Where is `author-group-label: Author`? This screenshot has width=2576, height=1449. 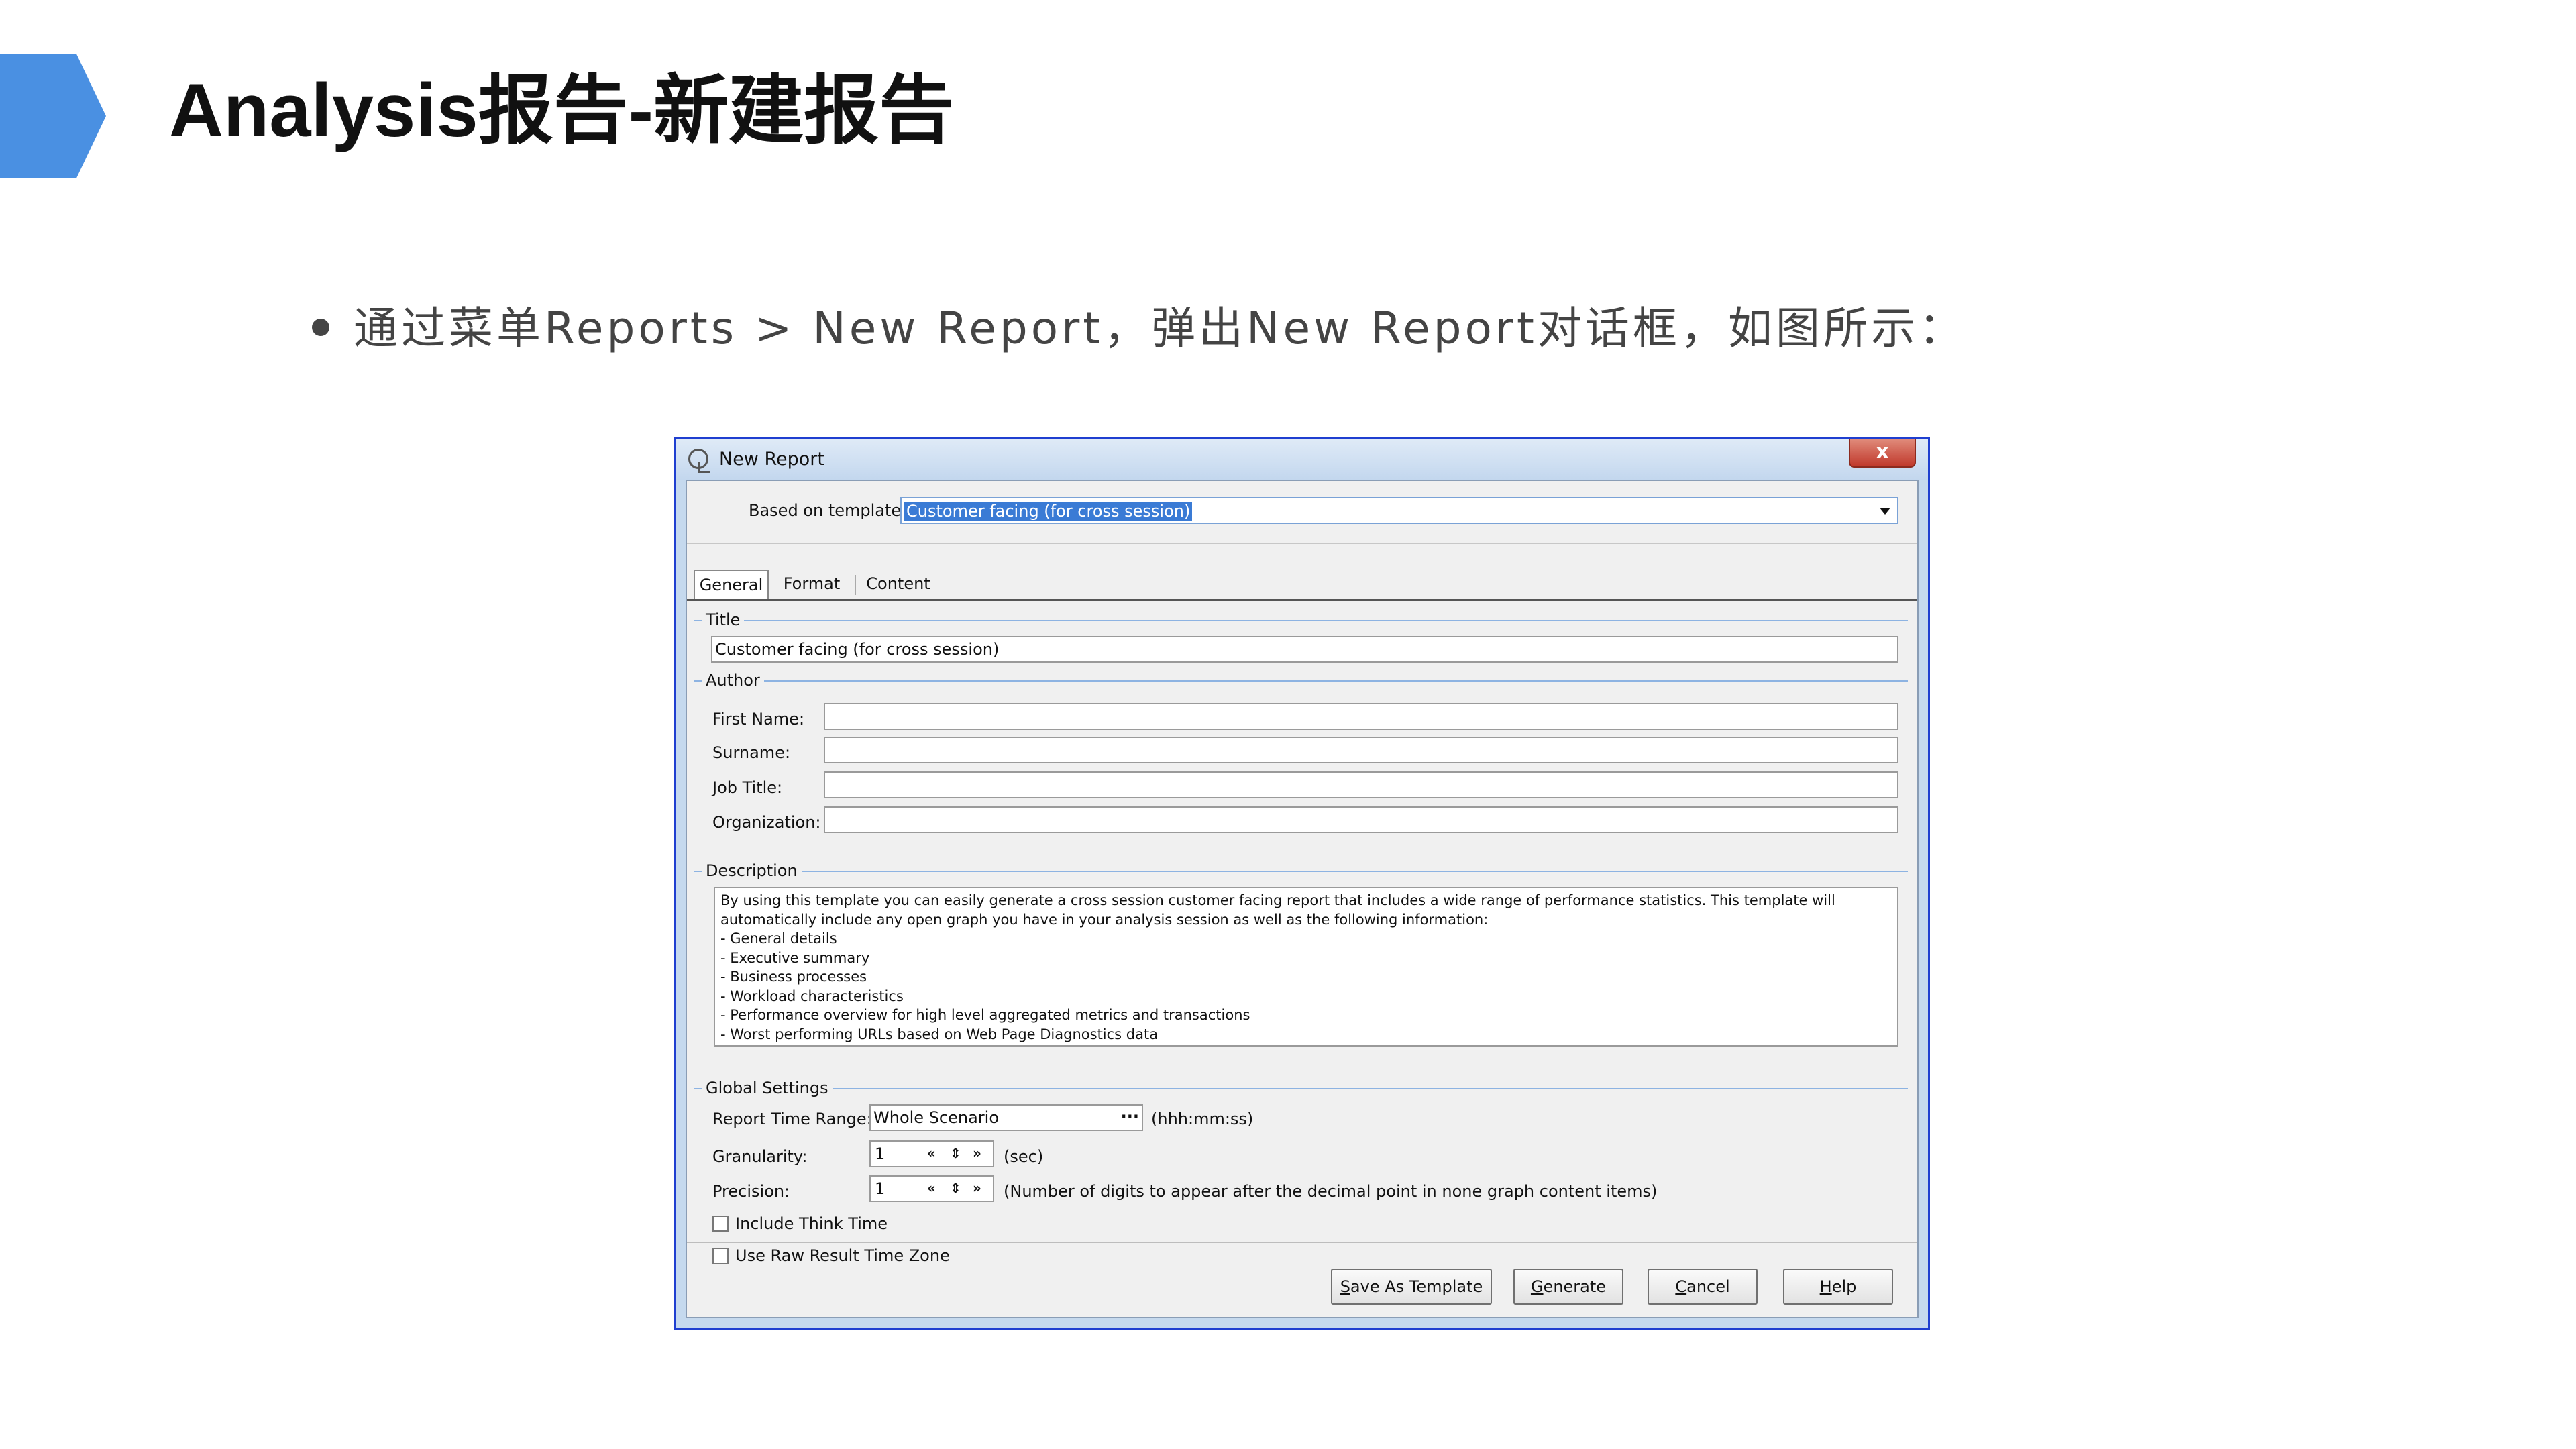 author-group-label: Author is located at coordinates (733, 680).